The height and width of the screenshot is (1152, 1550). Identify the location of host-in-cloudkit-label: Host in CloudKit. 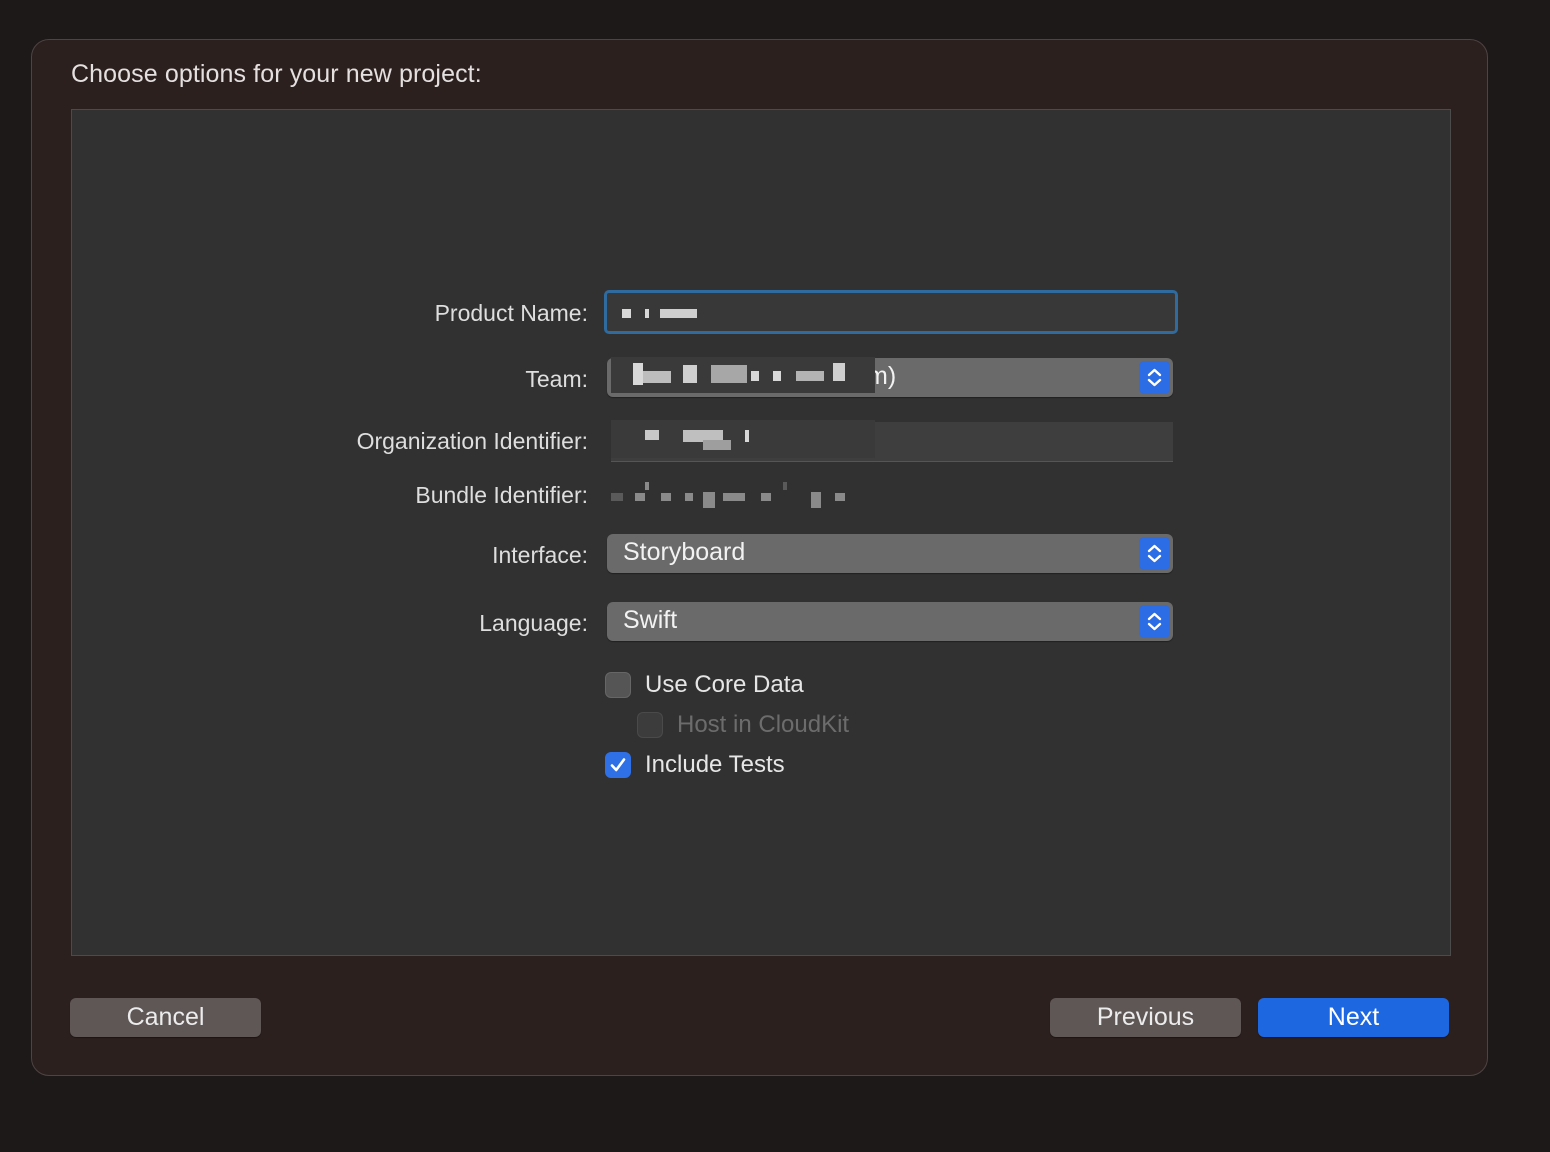
(763, 724).